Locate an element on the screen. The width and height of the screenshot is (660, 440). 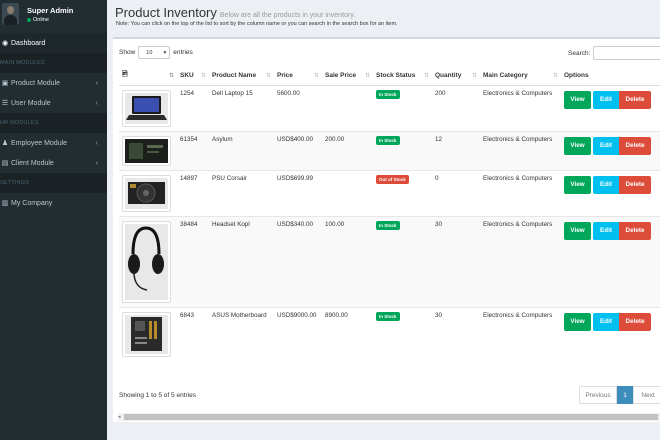
column-header-product-name: Product Name ⇅ is located at coordinates (241, 76).